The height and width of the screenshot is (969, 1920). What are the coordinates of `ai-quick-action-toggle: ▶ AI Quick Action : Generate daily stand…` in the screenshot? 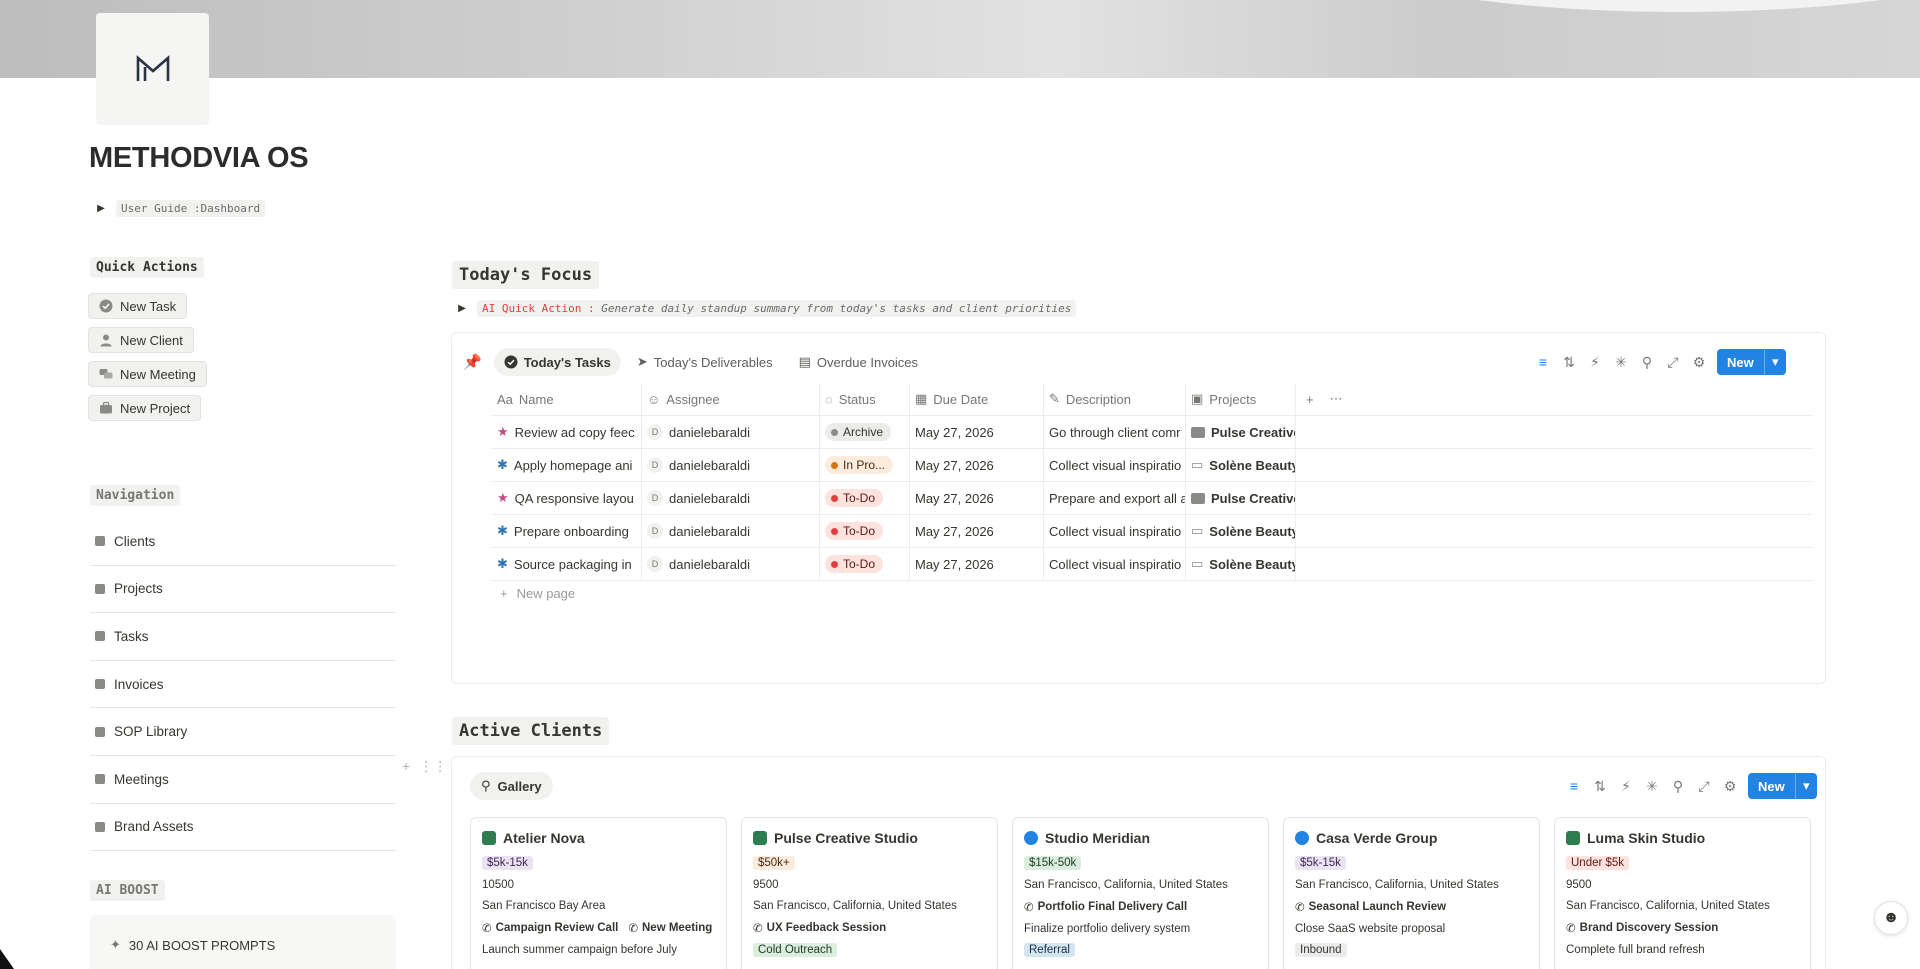 It's located at (766, 308).